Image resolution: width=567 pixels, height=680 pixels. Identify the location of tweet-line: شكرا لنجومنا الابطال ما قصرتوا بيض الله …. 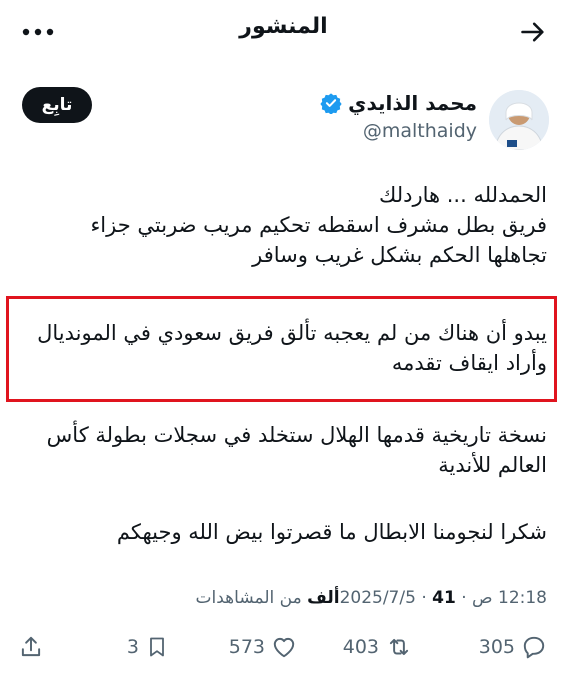
(331, 532).